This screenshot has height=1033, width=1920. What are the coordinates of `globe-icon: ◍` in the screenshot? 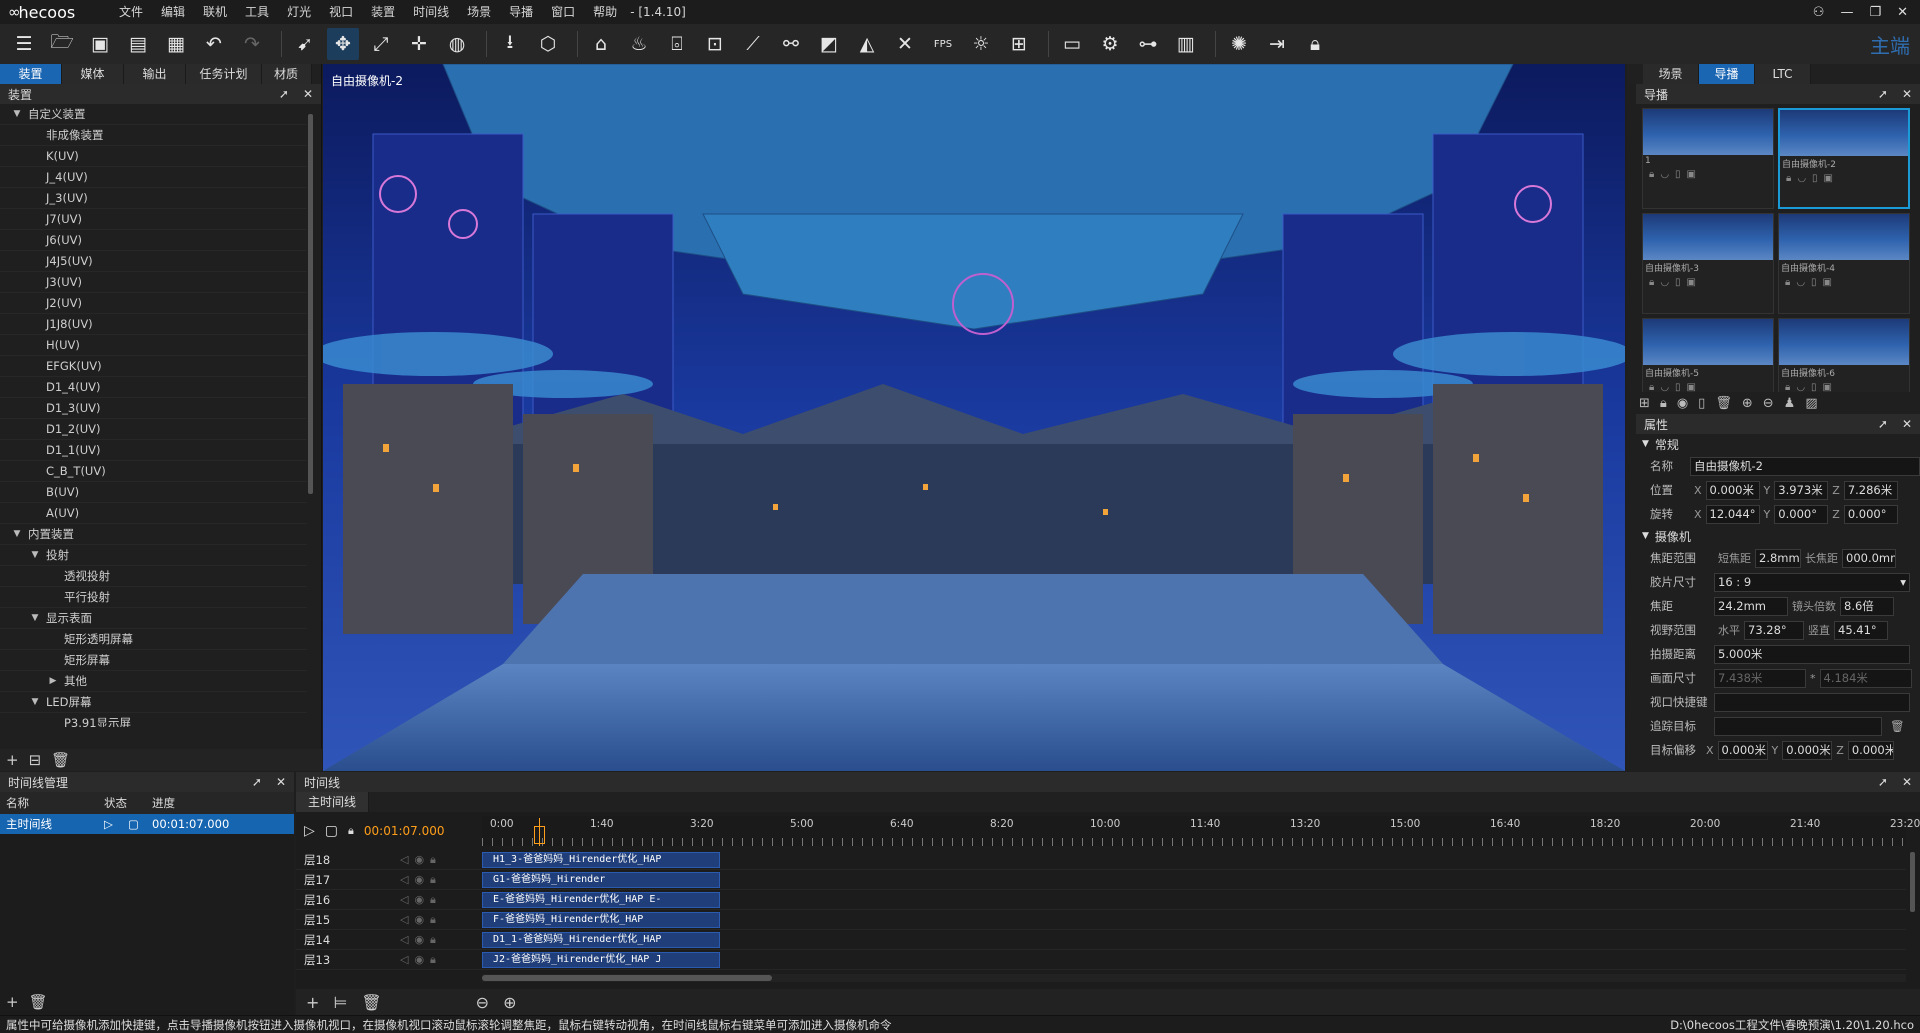 It's located at (457, 44).